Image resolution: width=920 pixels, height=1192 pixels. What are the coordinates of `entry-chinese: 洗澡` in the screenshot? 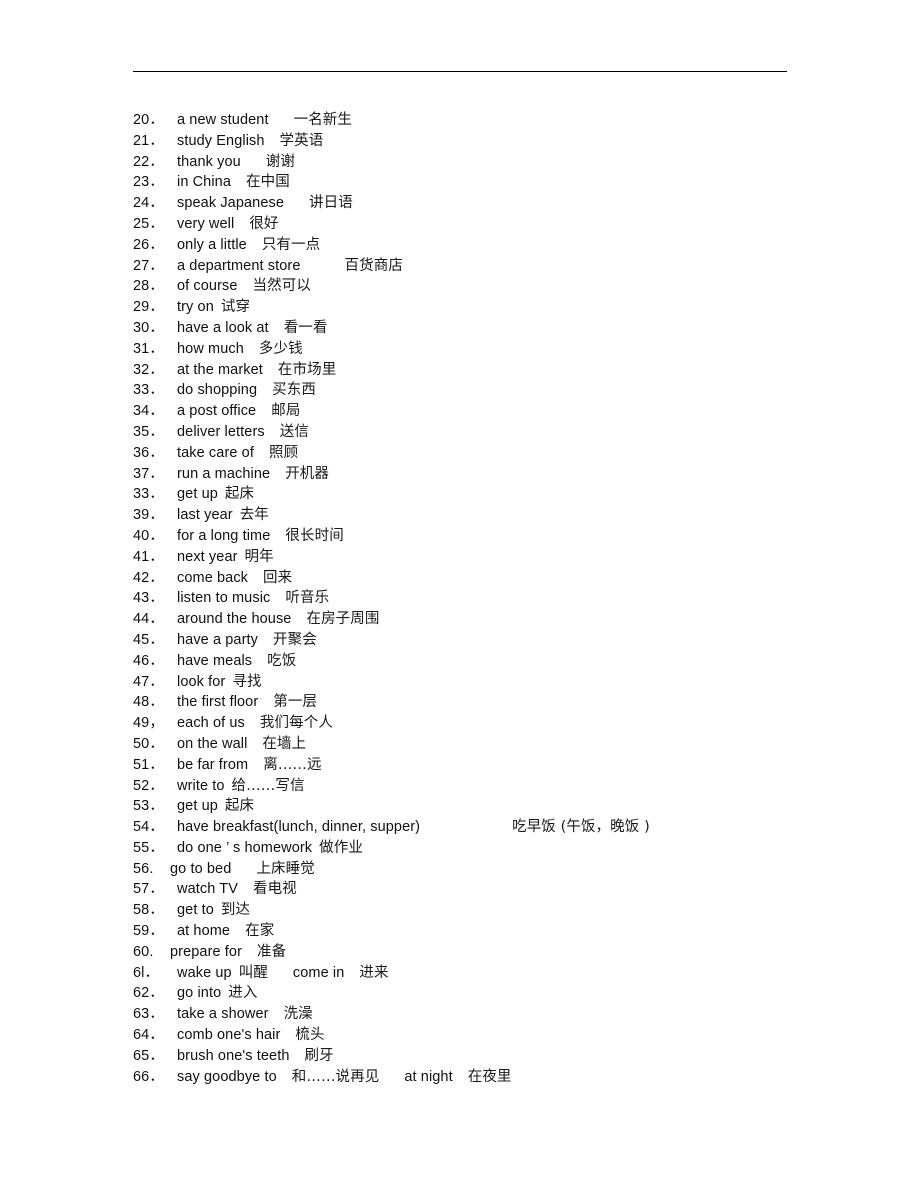 It's located at (298, 1014).